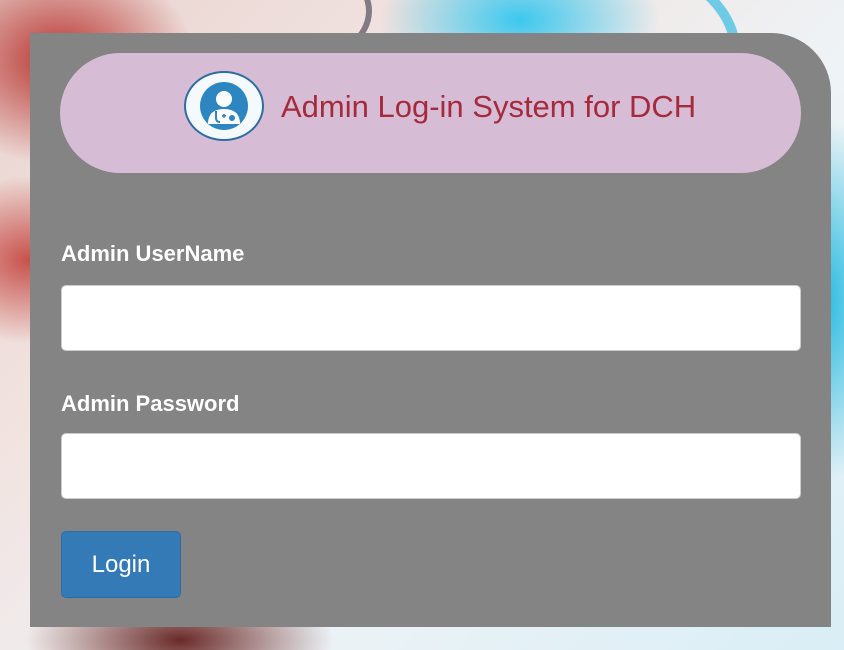 This screenshot has height=650, width=844. Describe the element at coordinates (431, 466) in the screenshot. I see `password-input` at that location.